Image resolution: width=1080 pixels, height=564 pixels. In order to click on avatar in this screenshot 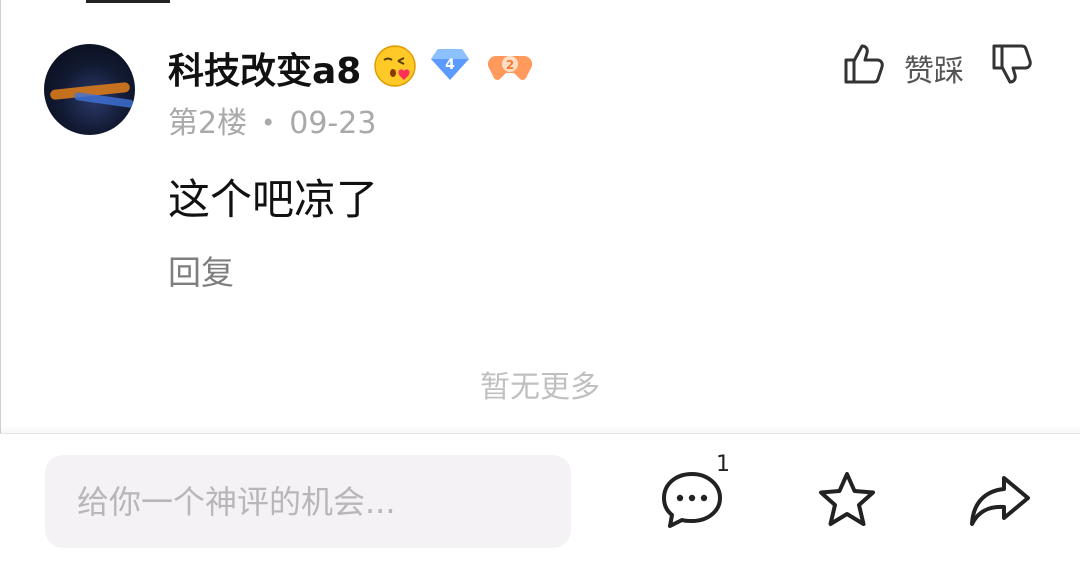, I will do `click(89, 89)`.